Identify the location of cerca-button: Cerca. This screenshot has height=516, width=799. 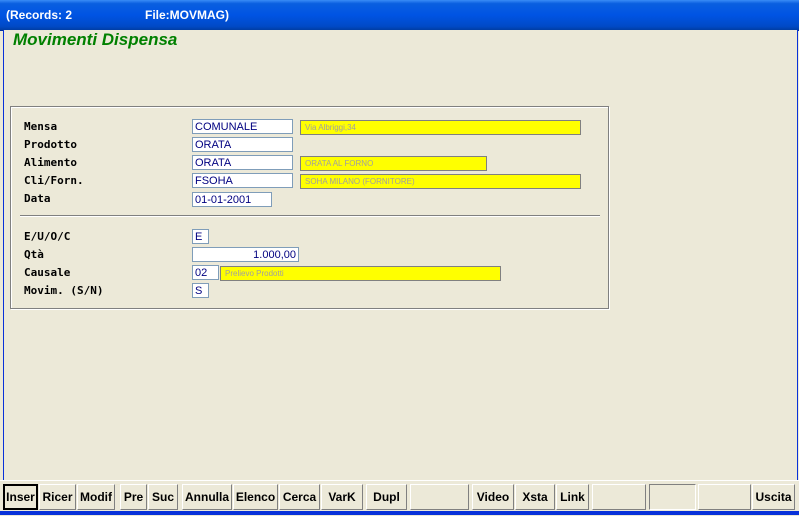
(299, 497).